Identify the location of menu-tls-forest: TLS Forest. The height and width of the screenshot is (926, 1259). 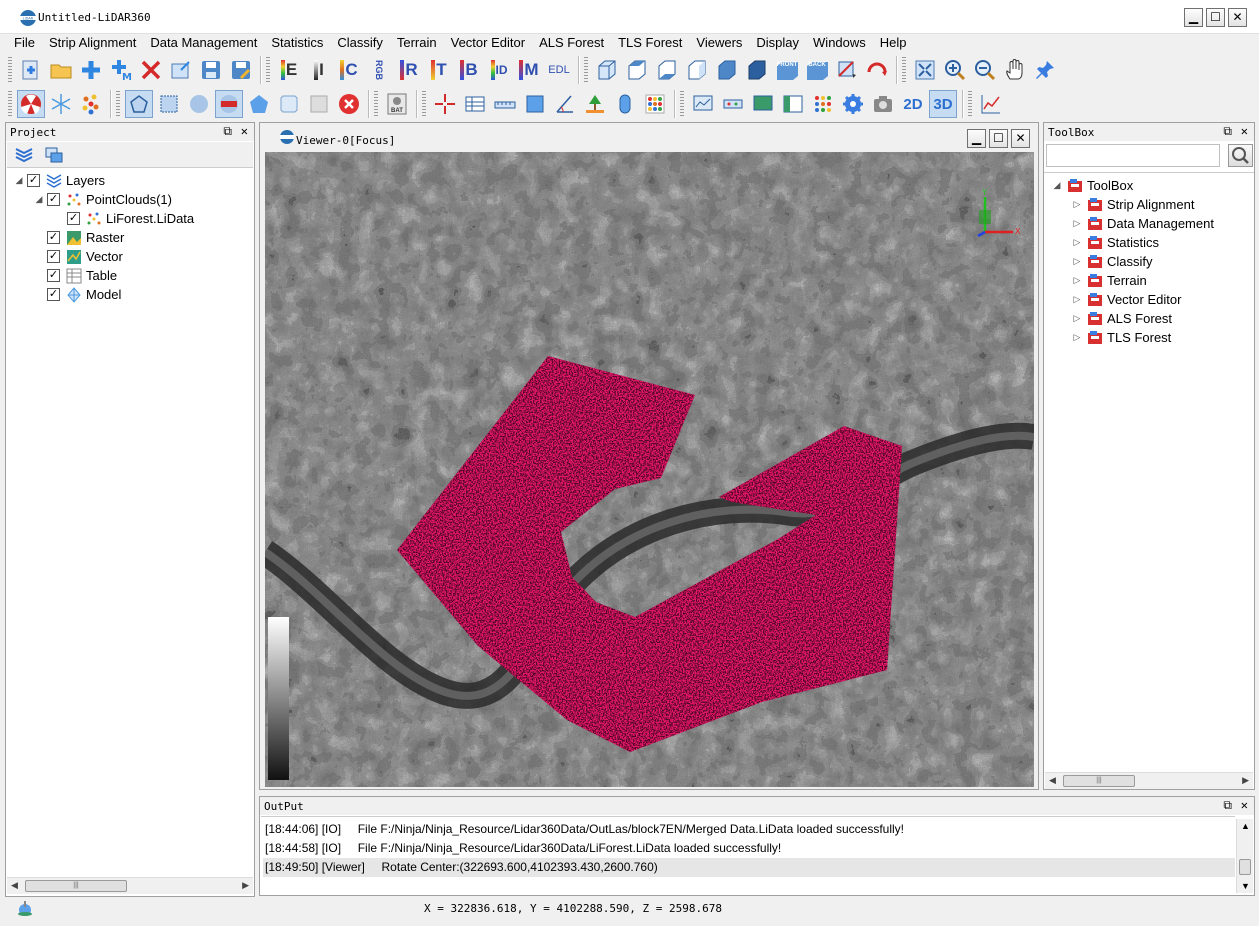
(650, 43).